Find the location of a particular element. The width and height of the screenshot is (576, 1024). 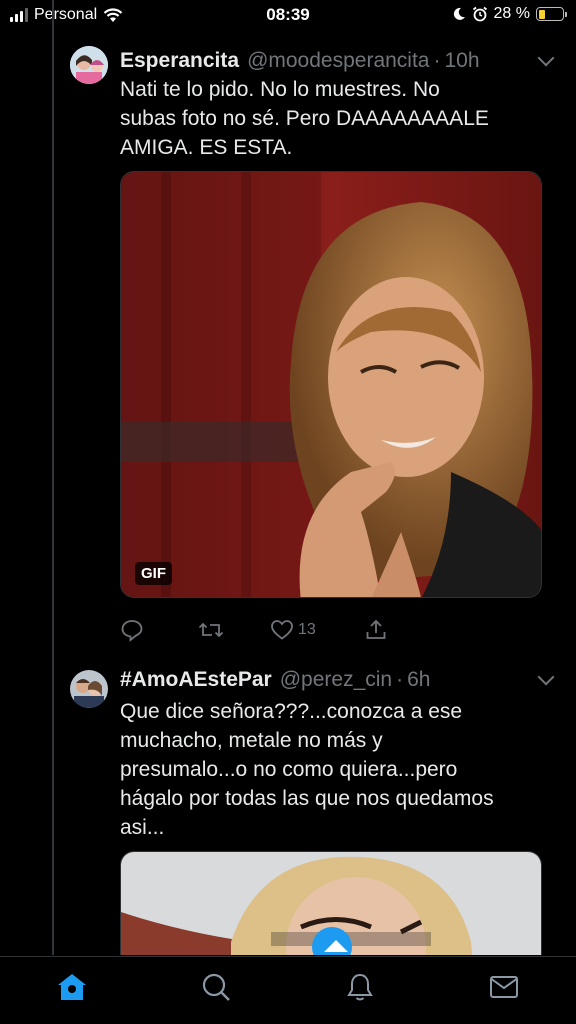

like-count: 13 is located at coordinates (307, 629).